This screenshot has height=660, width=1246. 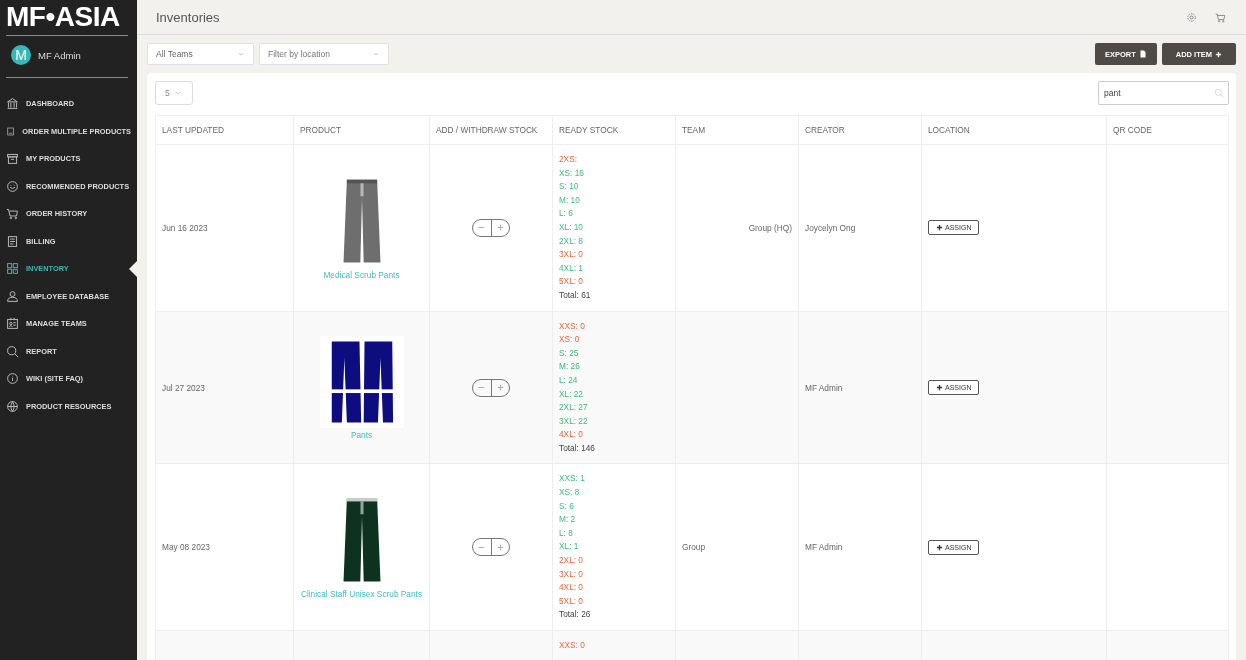 What do you see at coordinates (224, 130) in the screenshot?
I see `column-header: LAST UPDATED` at bounding box center [224, 130].